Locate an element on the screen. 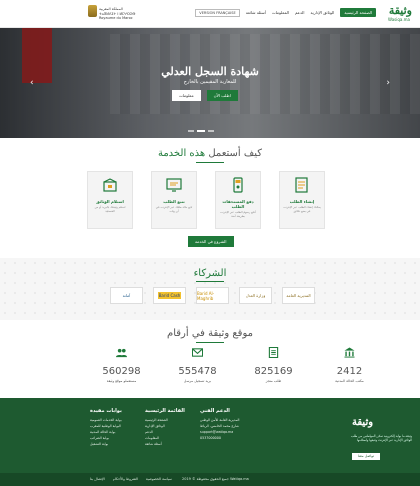  stat-number: 2412 is located at coordinates (349, 371).